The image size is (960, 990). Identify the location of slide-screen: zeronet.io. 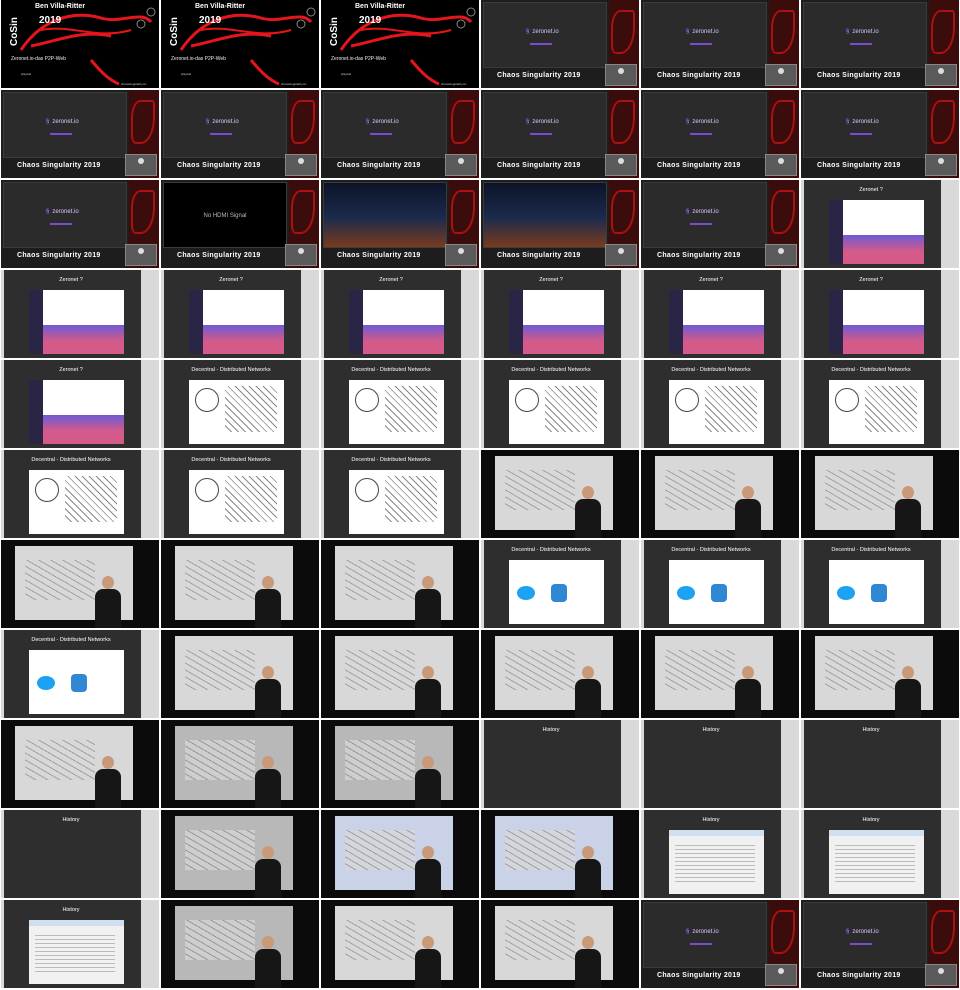
(705, 125).